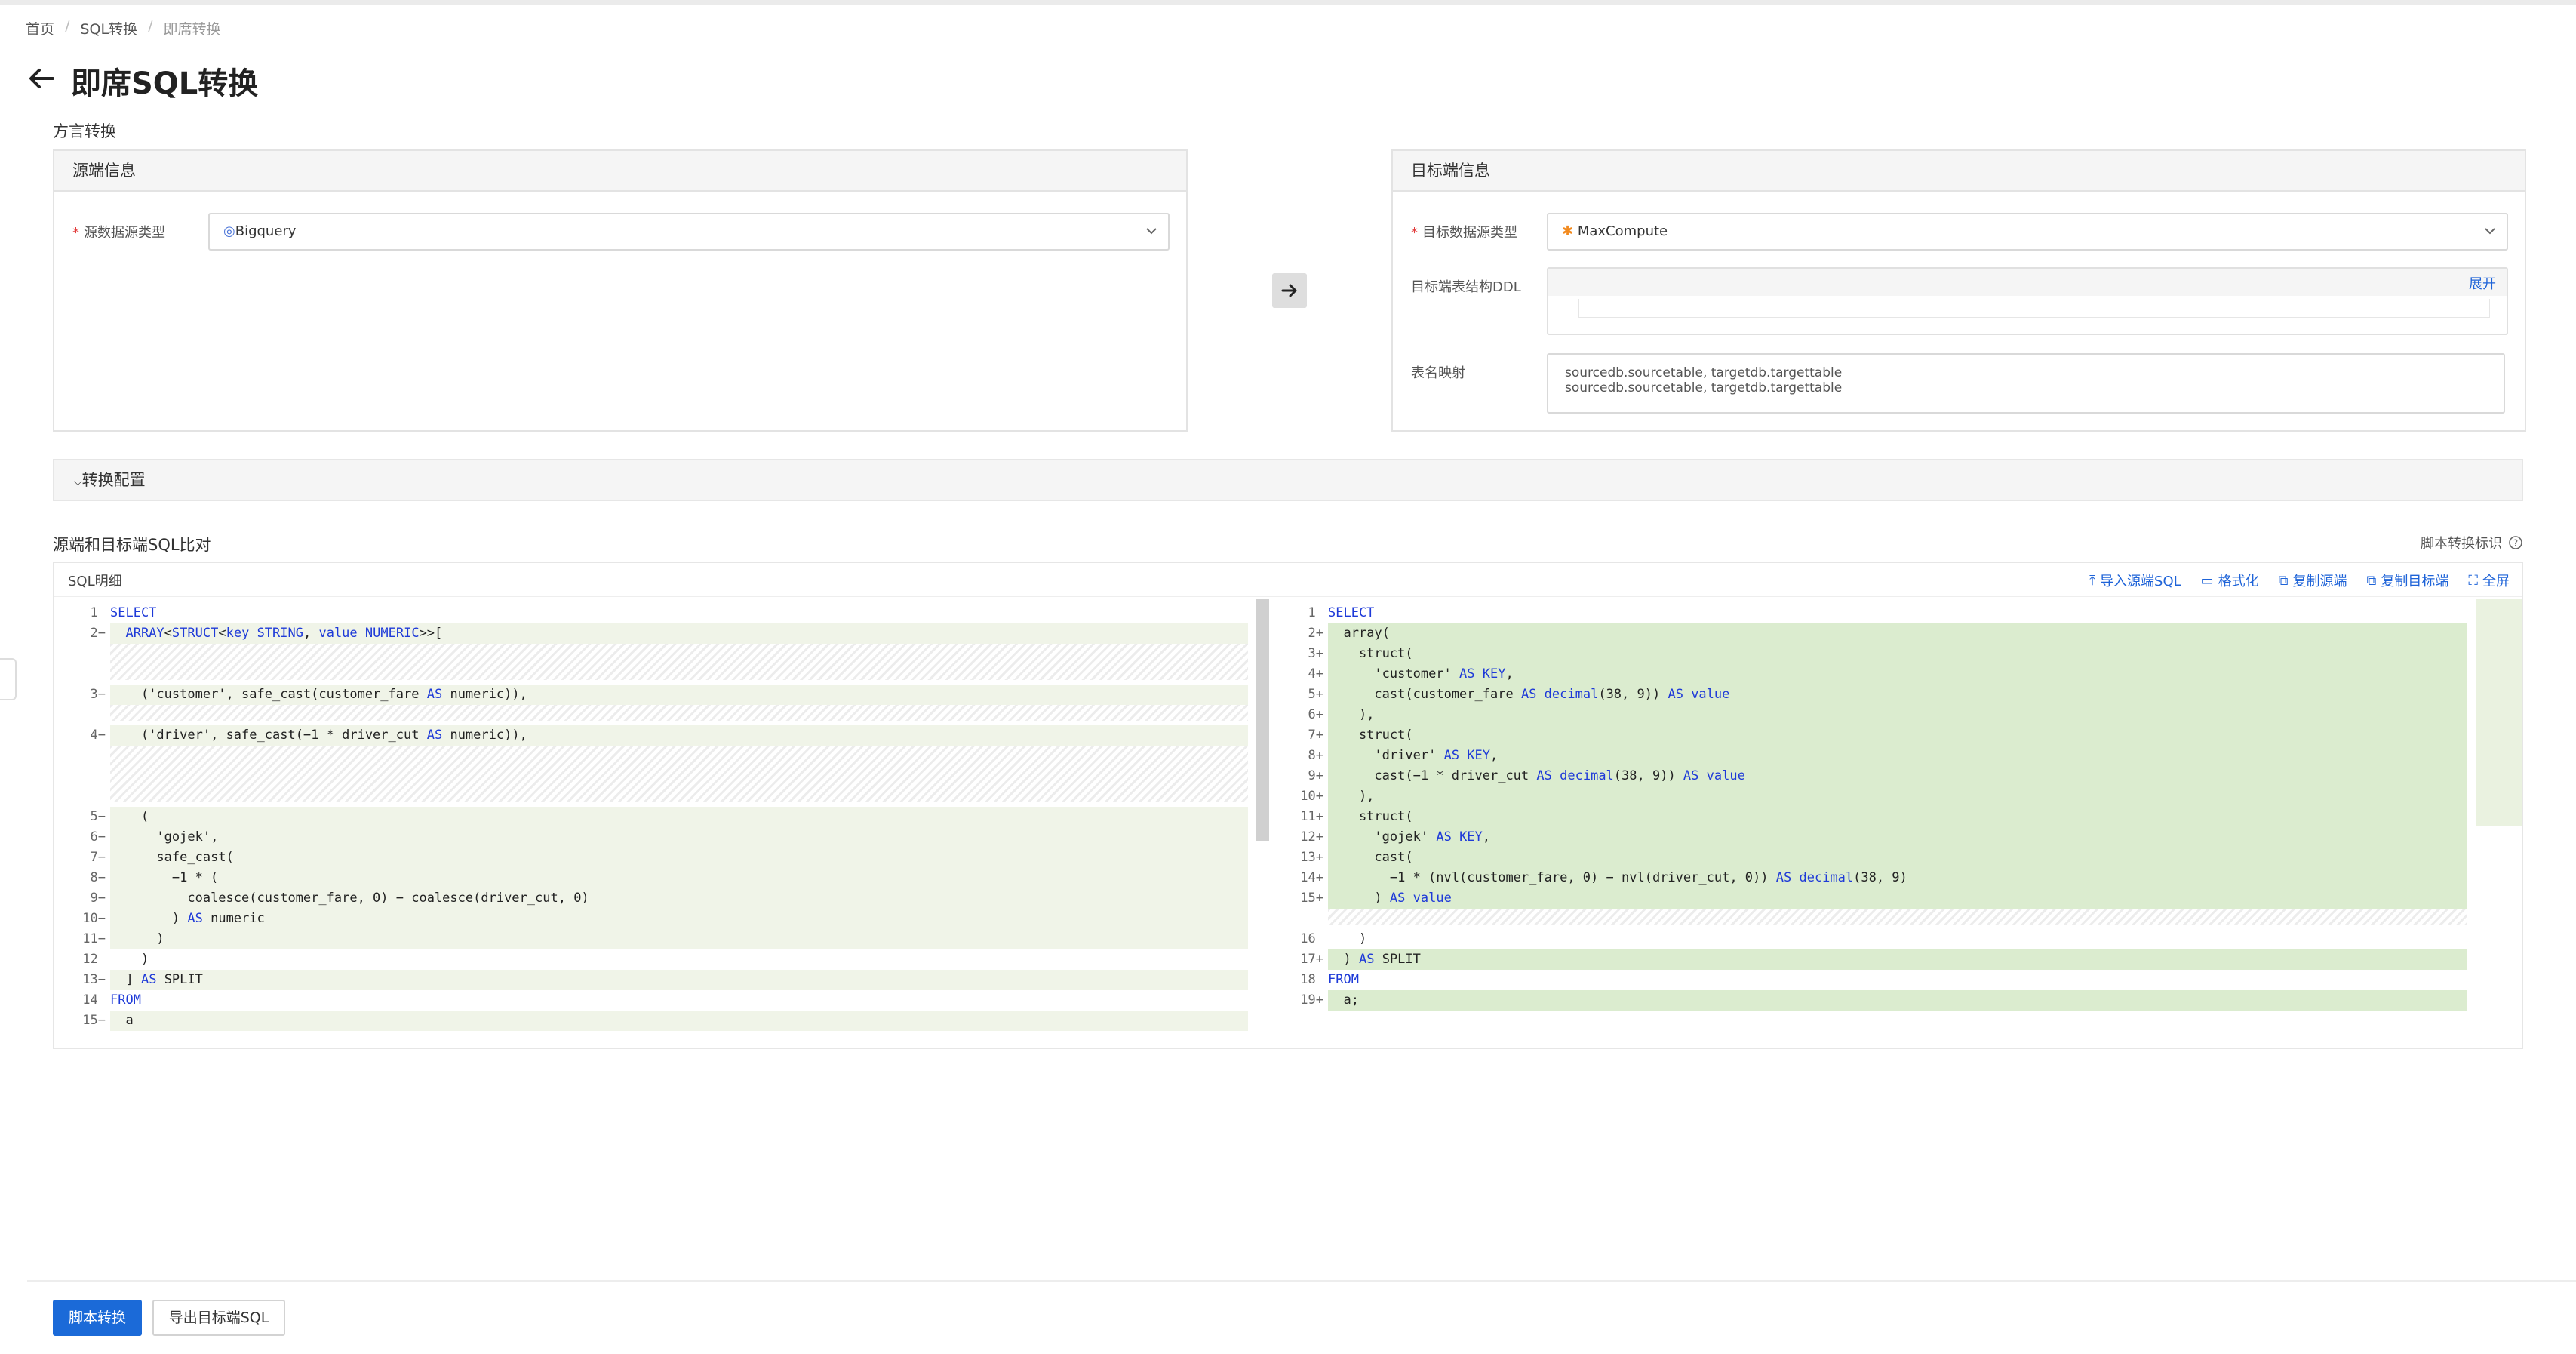  Describe the element at coordinates (1311, 898) in the screenshot. I see `line-number: 15+` at that location.